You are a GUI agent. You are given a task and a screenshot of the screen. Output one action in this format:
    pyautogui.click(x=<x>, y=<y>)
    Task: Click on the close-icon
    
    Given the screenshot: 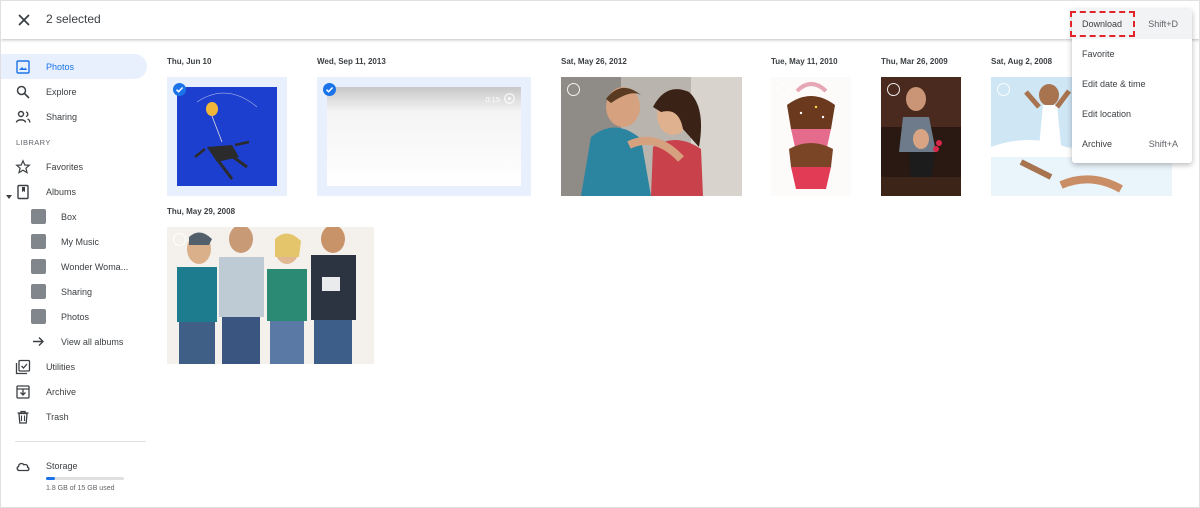 What is the action you would take?
    pyautogui.click(x=24, y=20)
    